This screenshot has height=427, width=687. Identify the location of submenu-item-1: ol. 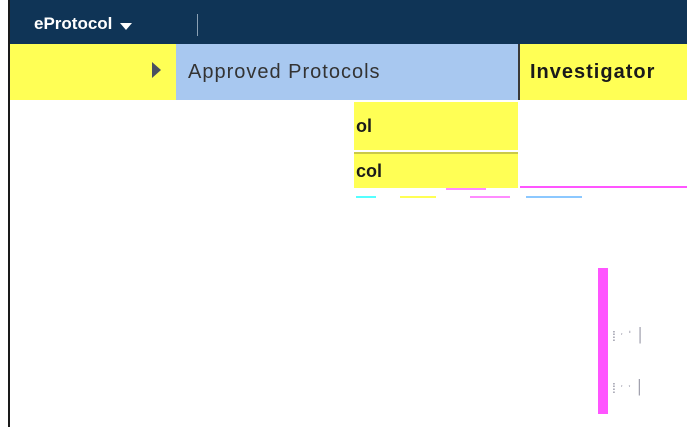
(436, 126).